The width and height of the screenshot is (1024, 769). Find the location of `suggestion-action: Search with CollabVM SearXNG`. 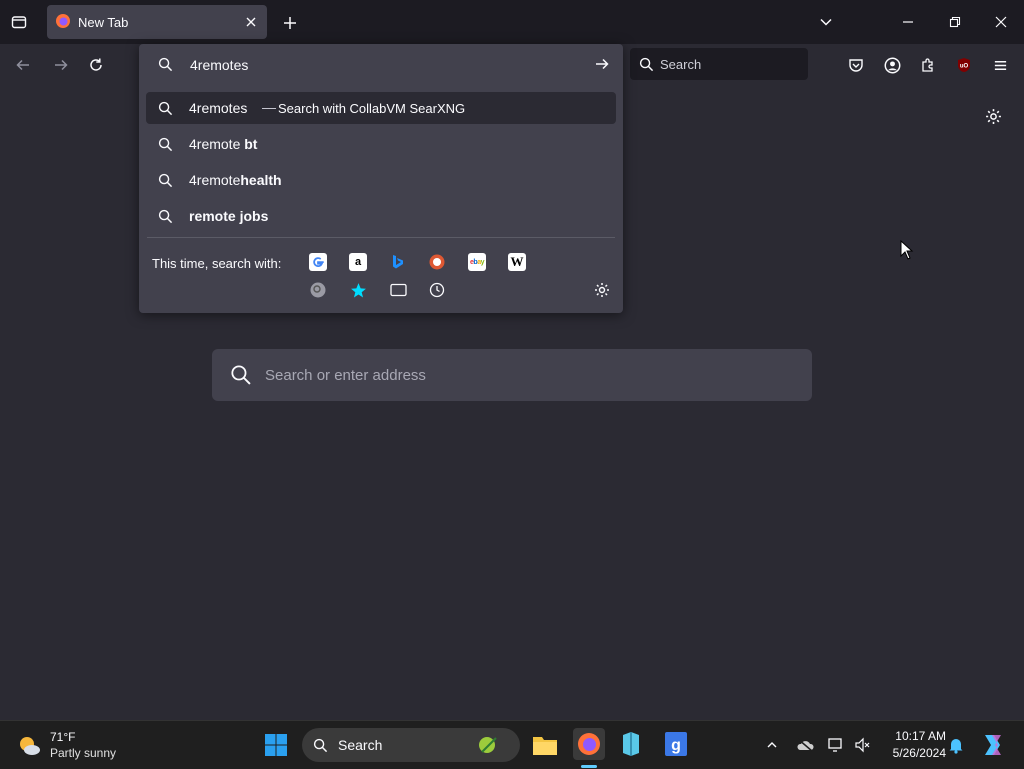

suggestion-action: Search with CollabVM SearXNG is located at coordinates (372, 108).